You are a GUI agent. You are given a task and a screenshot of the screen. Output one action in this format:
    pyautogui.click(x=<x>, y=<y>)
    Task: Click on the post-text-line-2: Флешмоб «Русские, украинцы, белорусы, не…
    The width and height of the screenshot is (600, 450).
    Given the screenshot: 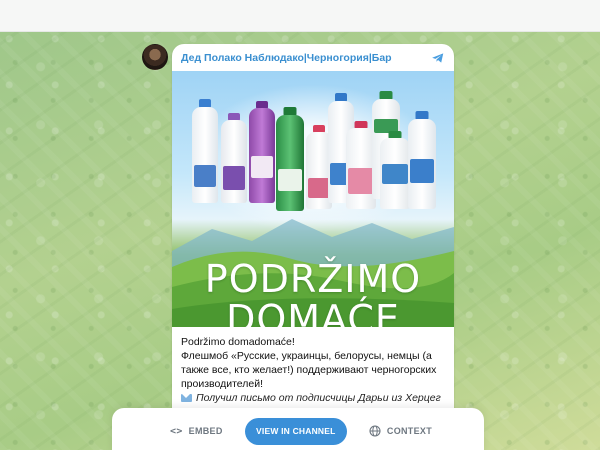 What is the action you would take?
    pyautogui.click(x=309, y=370)
    